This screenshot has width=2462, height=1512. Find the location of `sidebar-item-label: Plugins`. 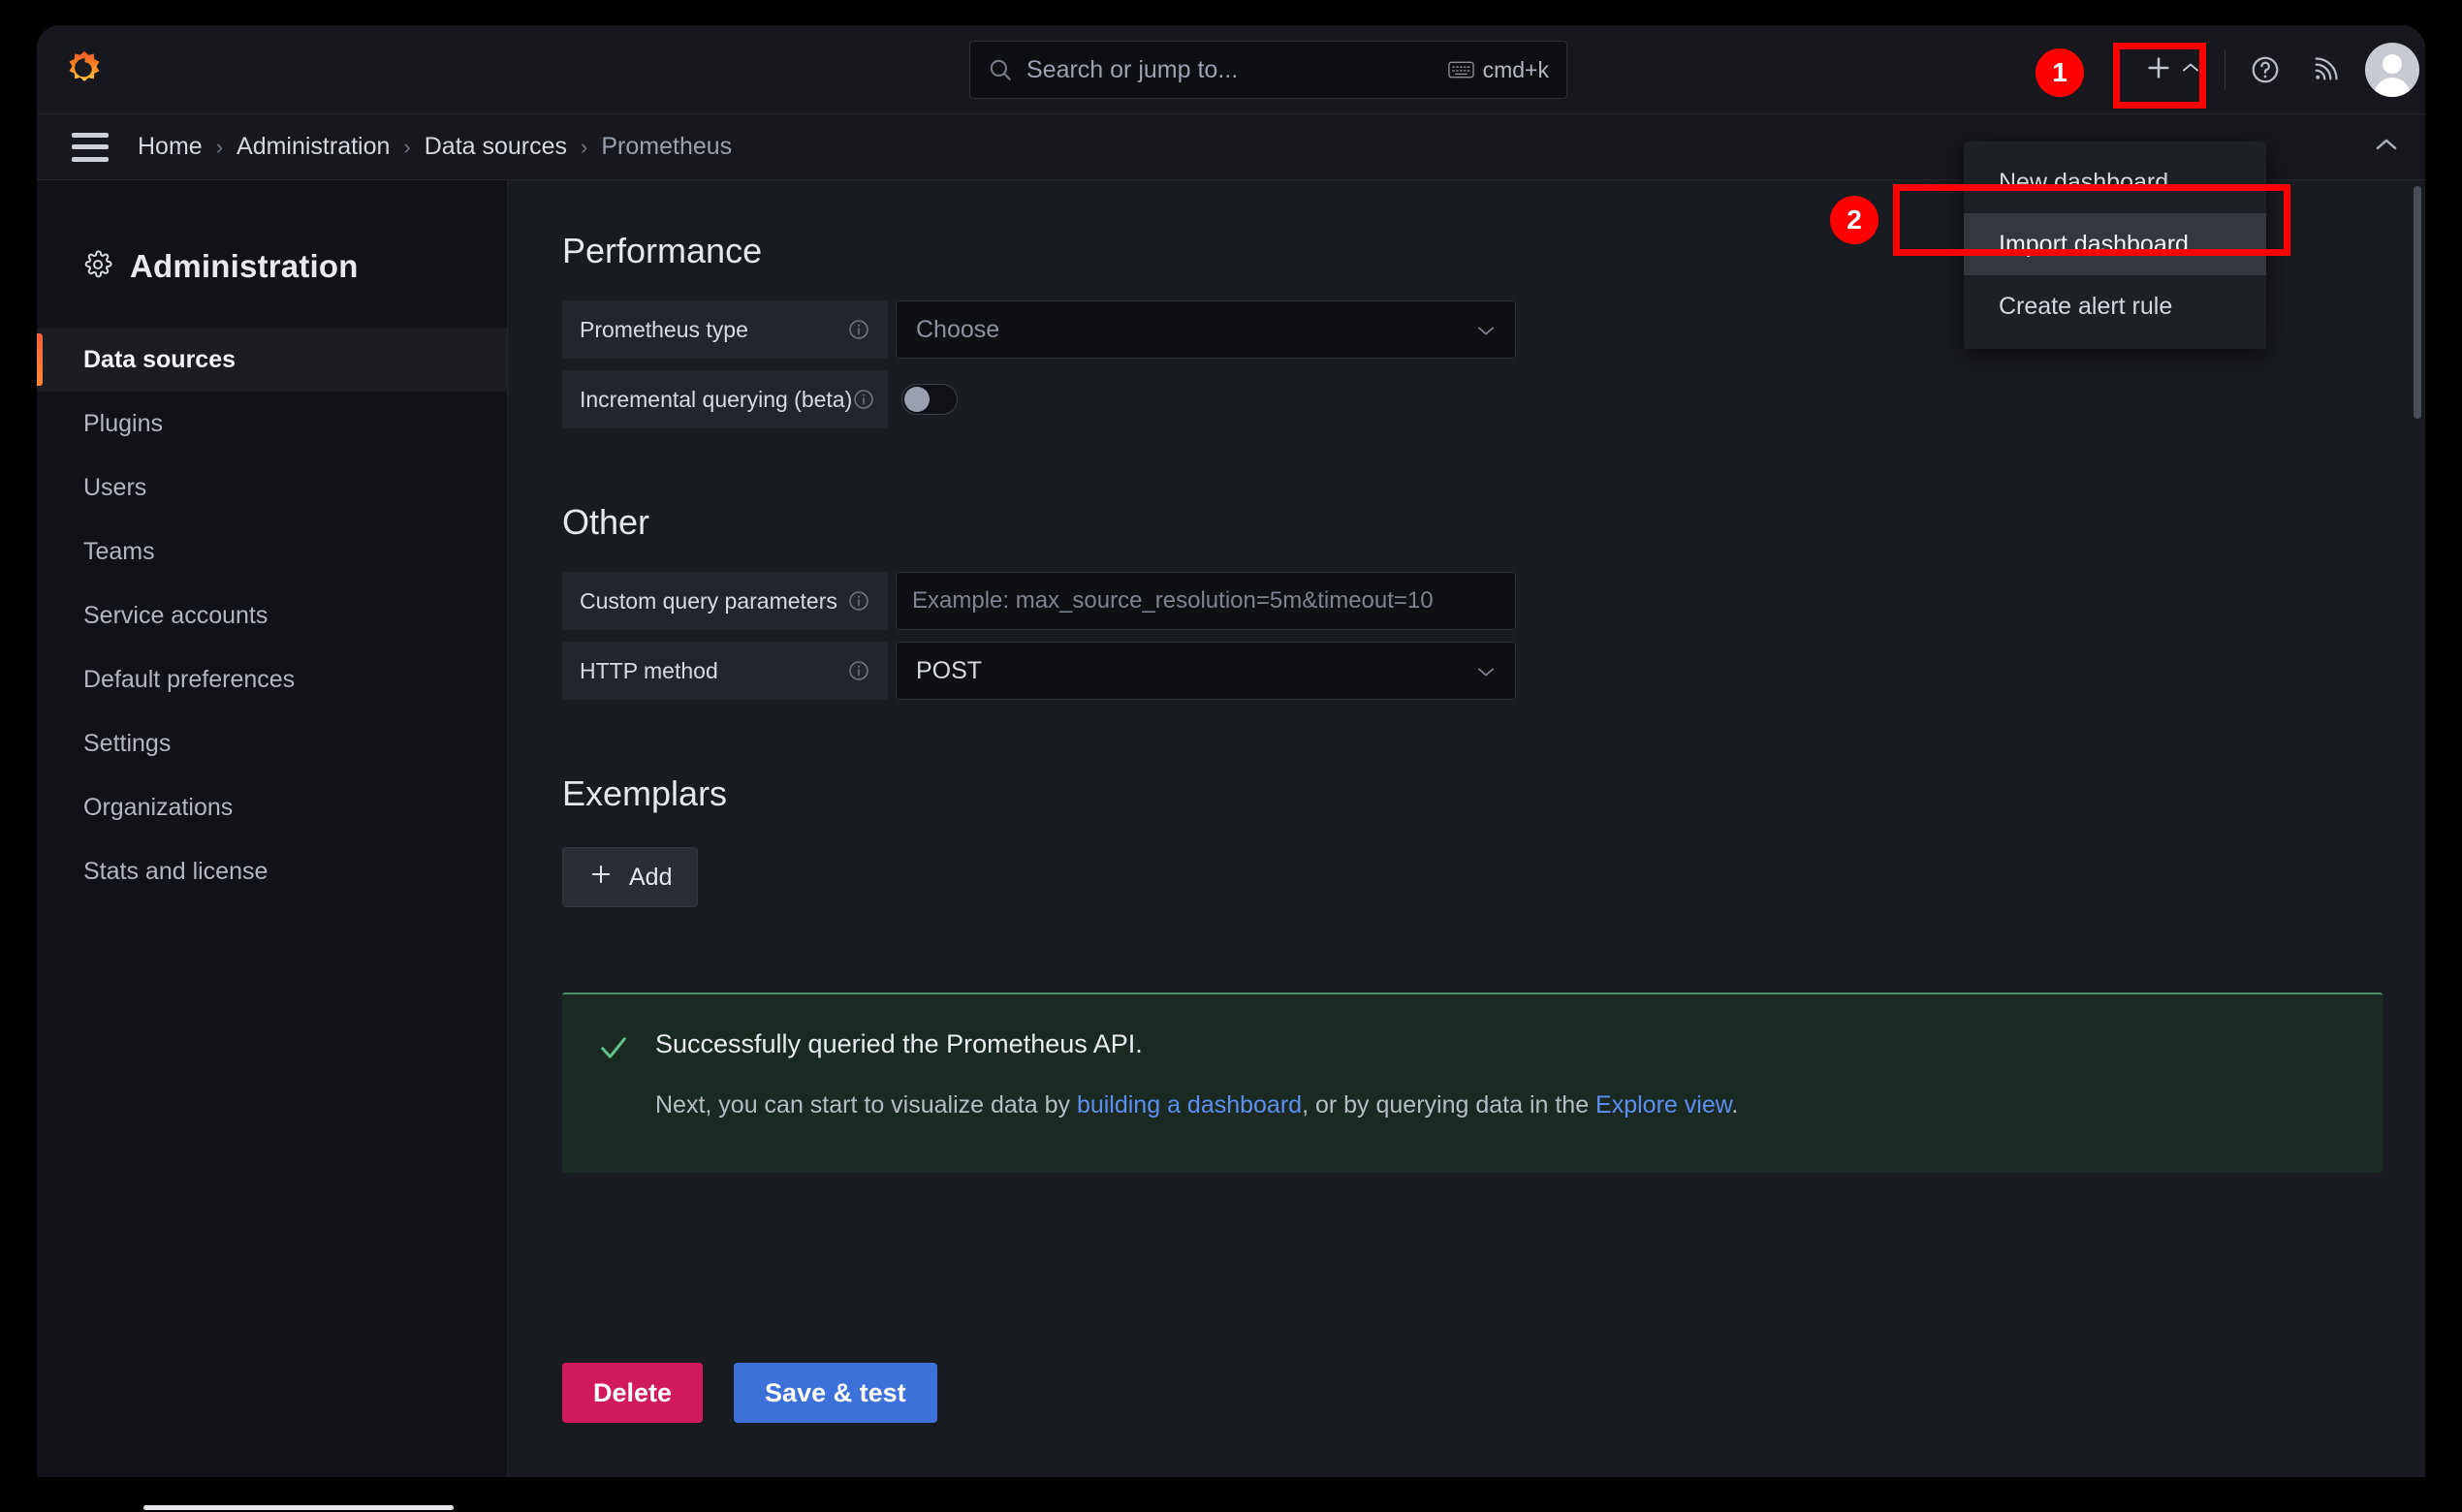

sidebar-item-label: Plugins is located at coordinates (123, 423).